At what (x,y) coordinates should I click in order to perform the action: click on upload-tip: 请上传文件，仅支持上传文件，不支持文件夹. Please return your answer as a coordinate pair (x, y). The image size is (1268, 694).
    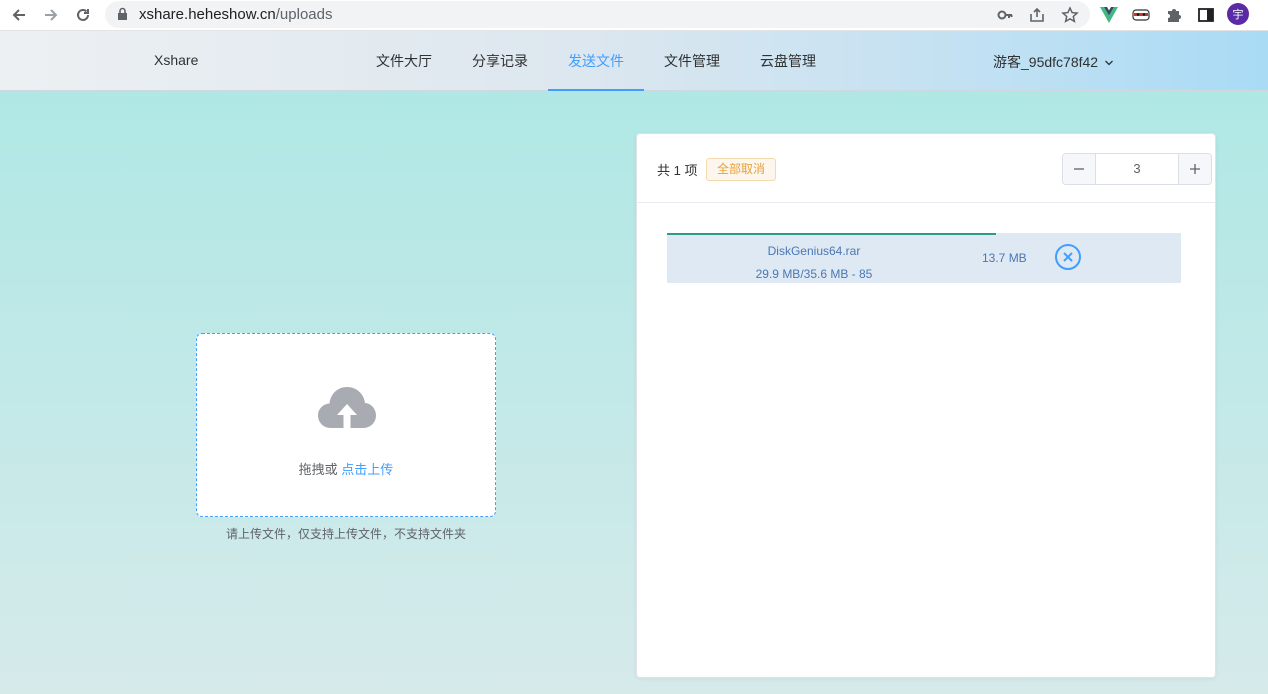
    Looking at the image, I should click on (345, 534).